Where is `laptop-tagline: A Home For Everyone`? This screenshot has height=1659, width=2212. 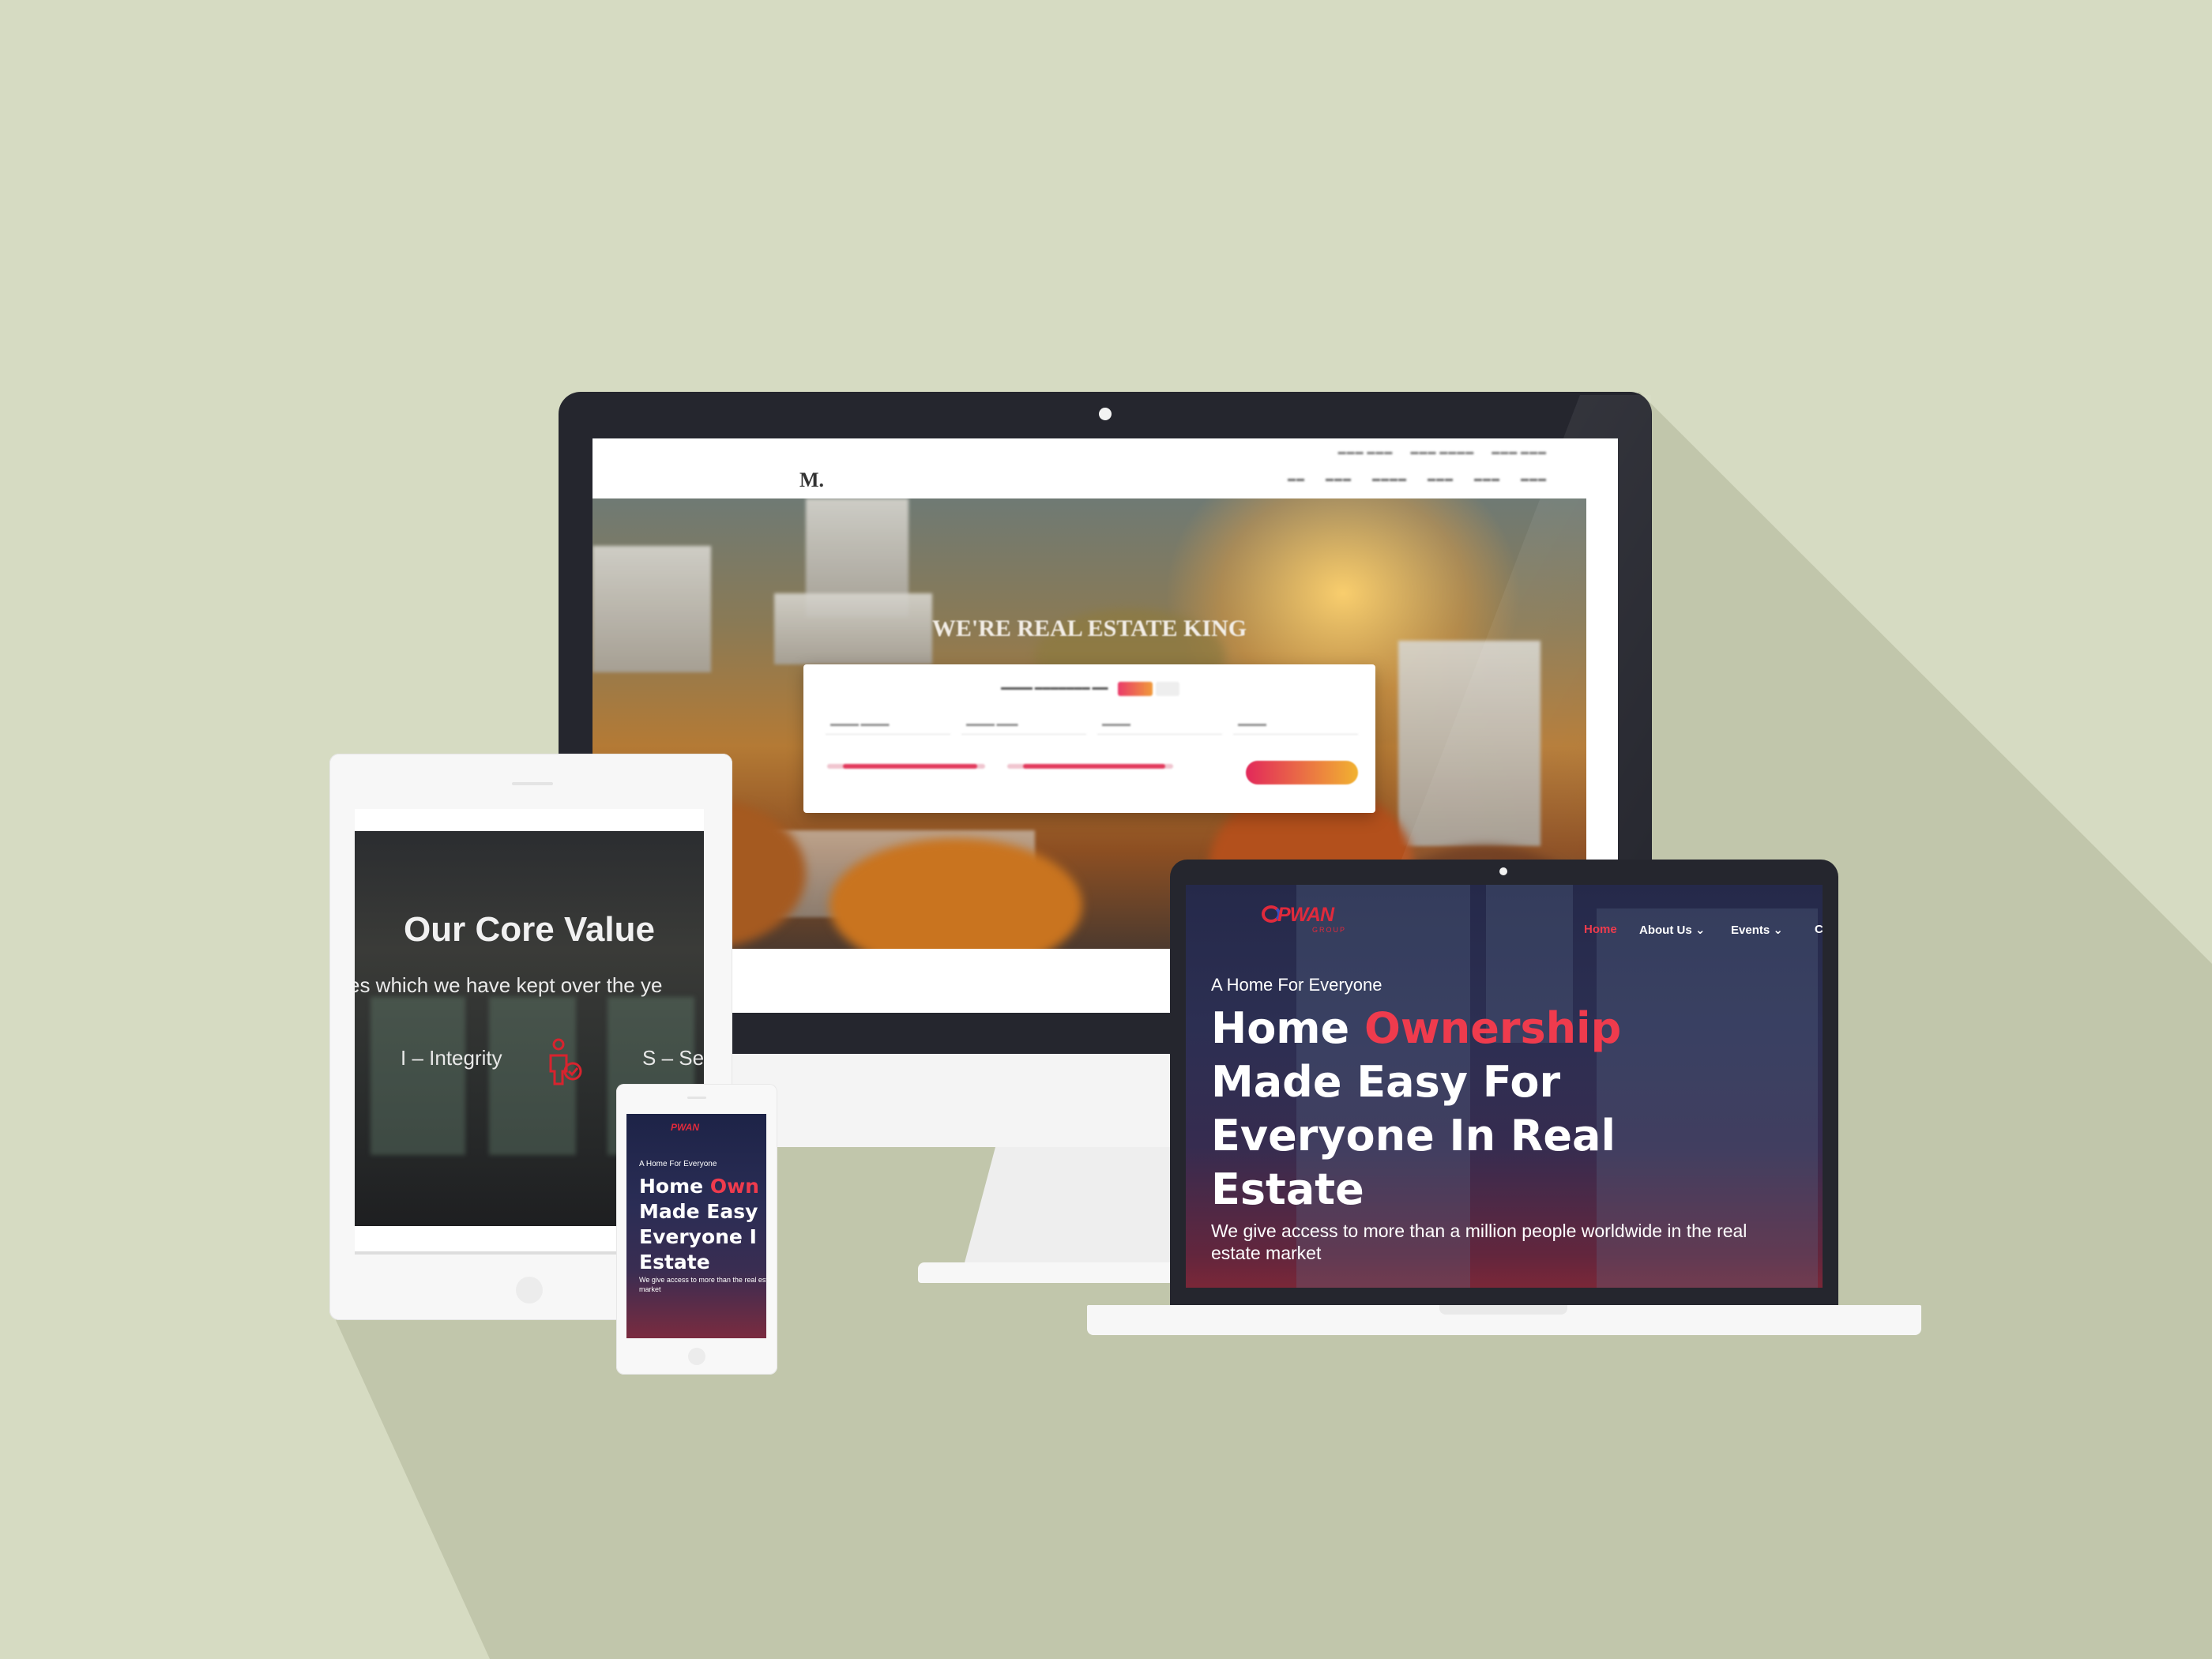 laptop-tagline: A Home For Everyone is located at coordinates (1297, 985).